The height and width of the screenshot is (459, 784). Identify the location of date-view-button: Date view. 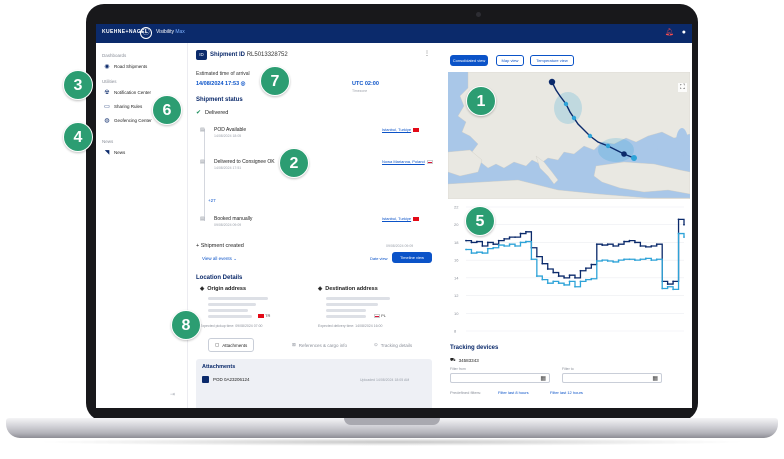
(379, 258).